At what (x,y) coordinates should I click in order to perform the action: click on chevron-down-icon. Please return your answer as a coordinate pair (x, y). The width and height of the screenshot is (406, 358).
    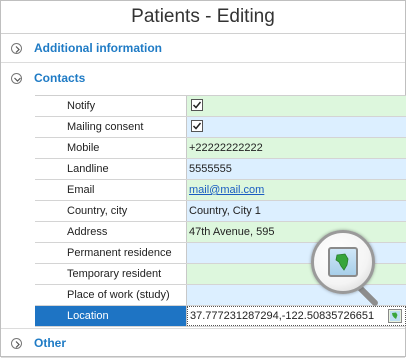
    Looking at the image, I should click on (16, 78).